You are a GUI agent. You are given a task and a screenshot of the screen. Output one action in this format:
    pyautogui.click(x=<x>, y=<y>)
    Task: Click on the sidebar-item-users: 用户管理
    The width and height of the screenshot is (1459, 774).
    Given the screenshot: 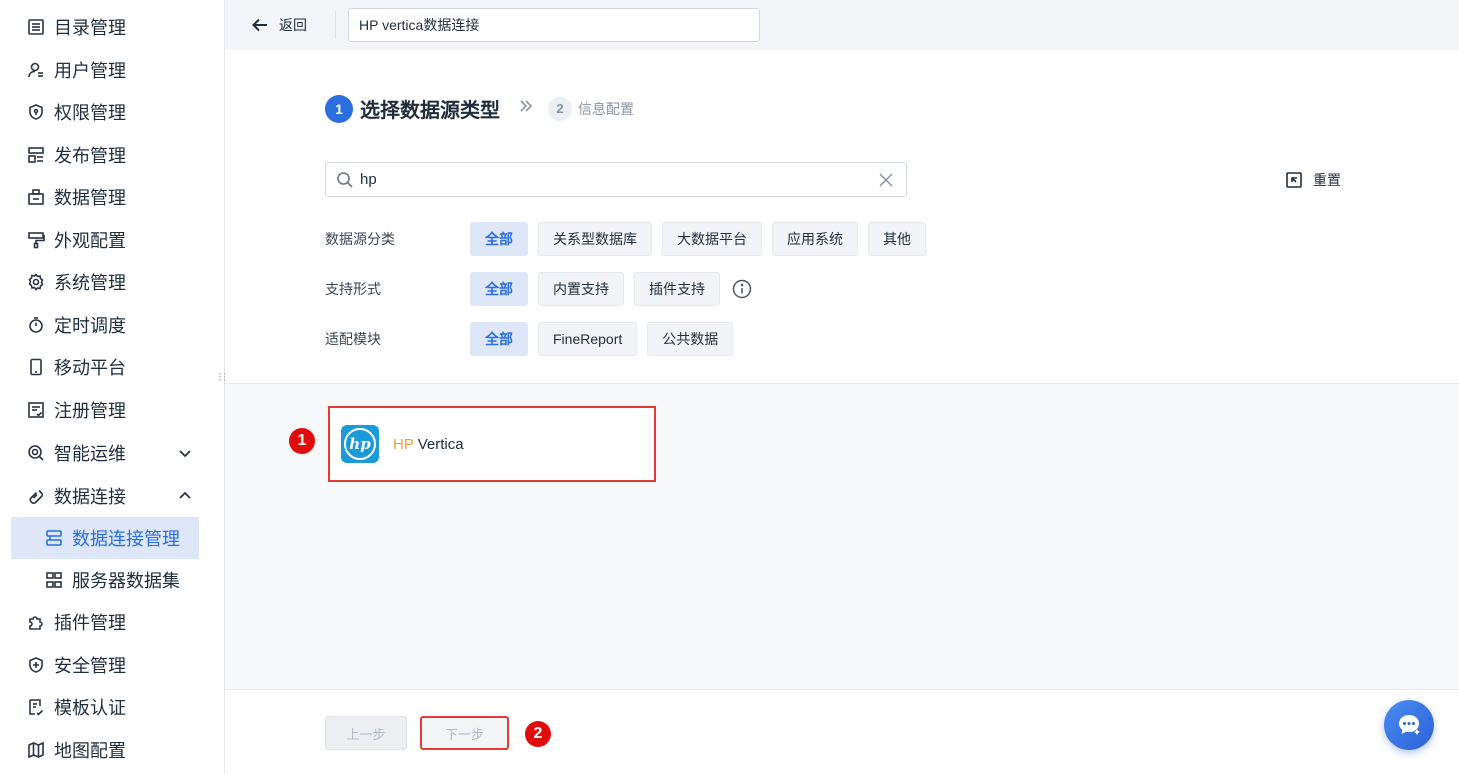 What is the action you would take?
    pyautogui.click(x=112, y=70)
    